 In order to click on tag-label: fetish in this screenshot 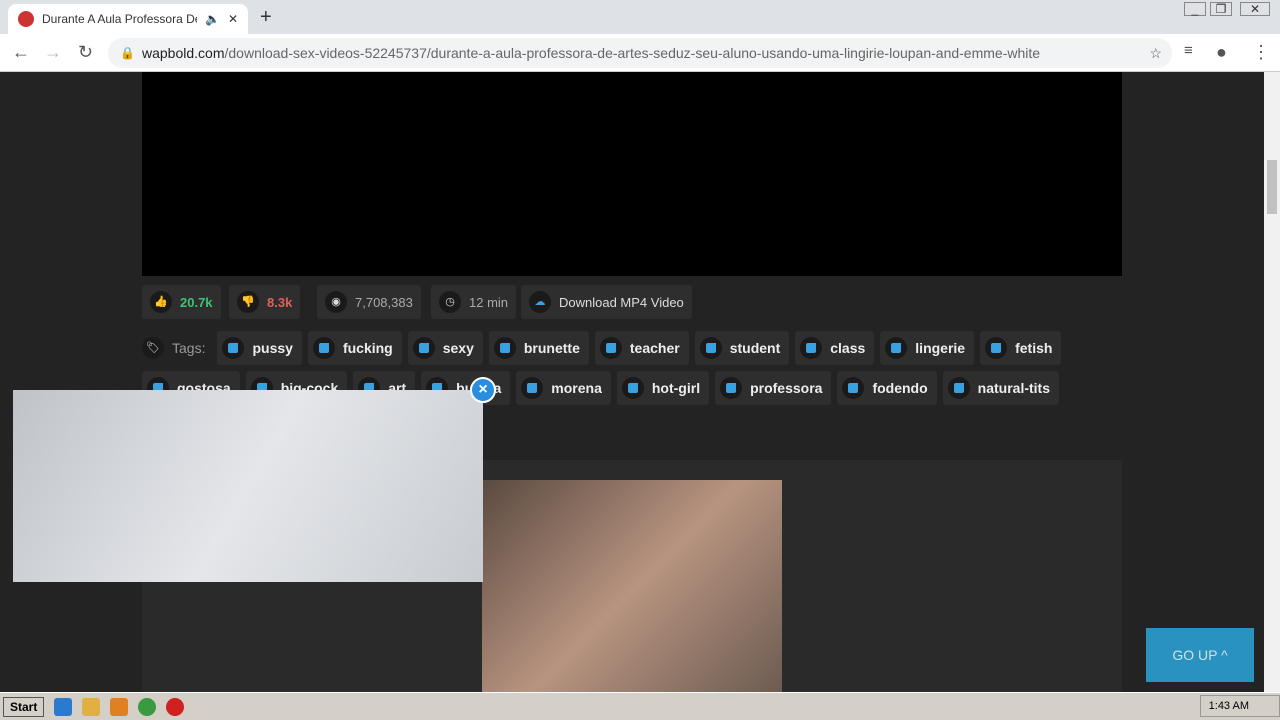, I will do `click(1034, 348)`.